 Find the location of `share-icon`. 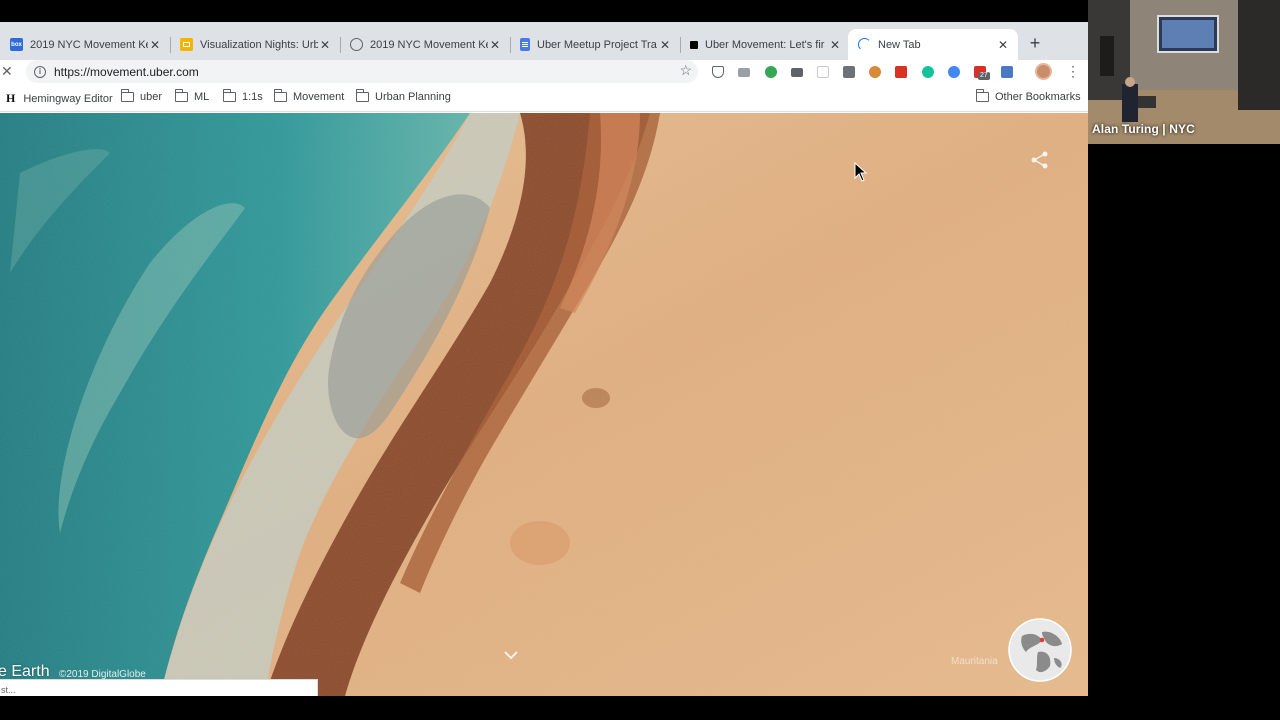

share-icon is located at coordinates (1040, 160).